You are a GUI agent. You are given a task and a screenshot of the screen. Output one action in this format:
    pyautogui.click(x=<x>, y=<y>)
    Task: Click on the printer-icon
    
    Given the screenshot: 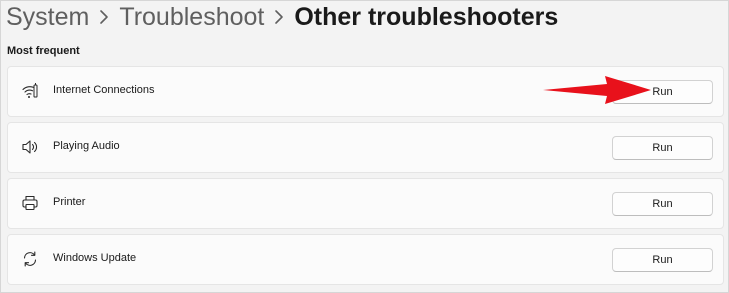 What is the action you would take?
    pyautogui.click(x=30, y=203)
    